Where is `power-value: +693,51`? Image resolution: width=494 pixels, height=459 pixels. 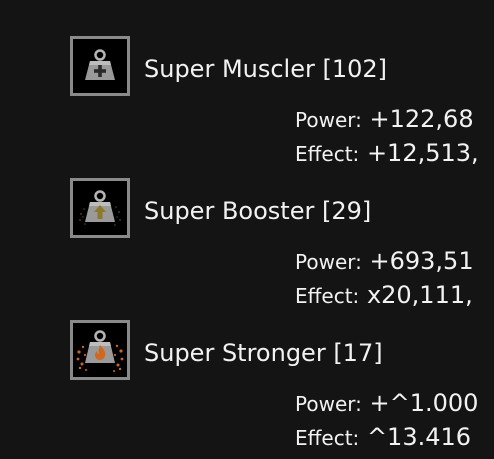
power-value: +693,51 is located at coordinates (421, 261).